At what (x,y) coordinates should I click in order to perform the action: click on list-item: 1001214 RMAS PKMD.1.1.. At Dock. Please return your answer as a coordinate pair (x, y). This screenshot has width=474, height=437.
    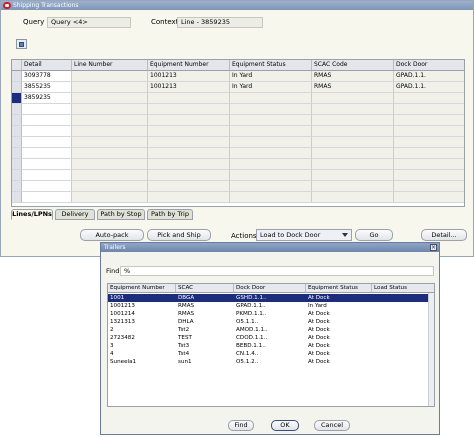
    Looking at the image, I should click on (269, 314).